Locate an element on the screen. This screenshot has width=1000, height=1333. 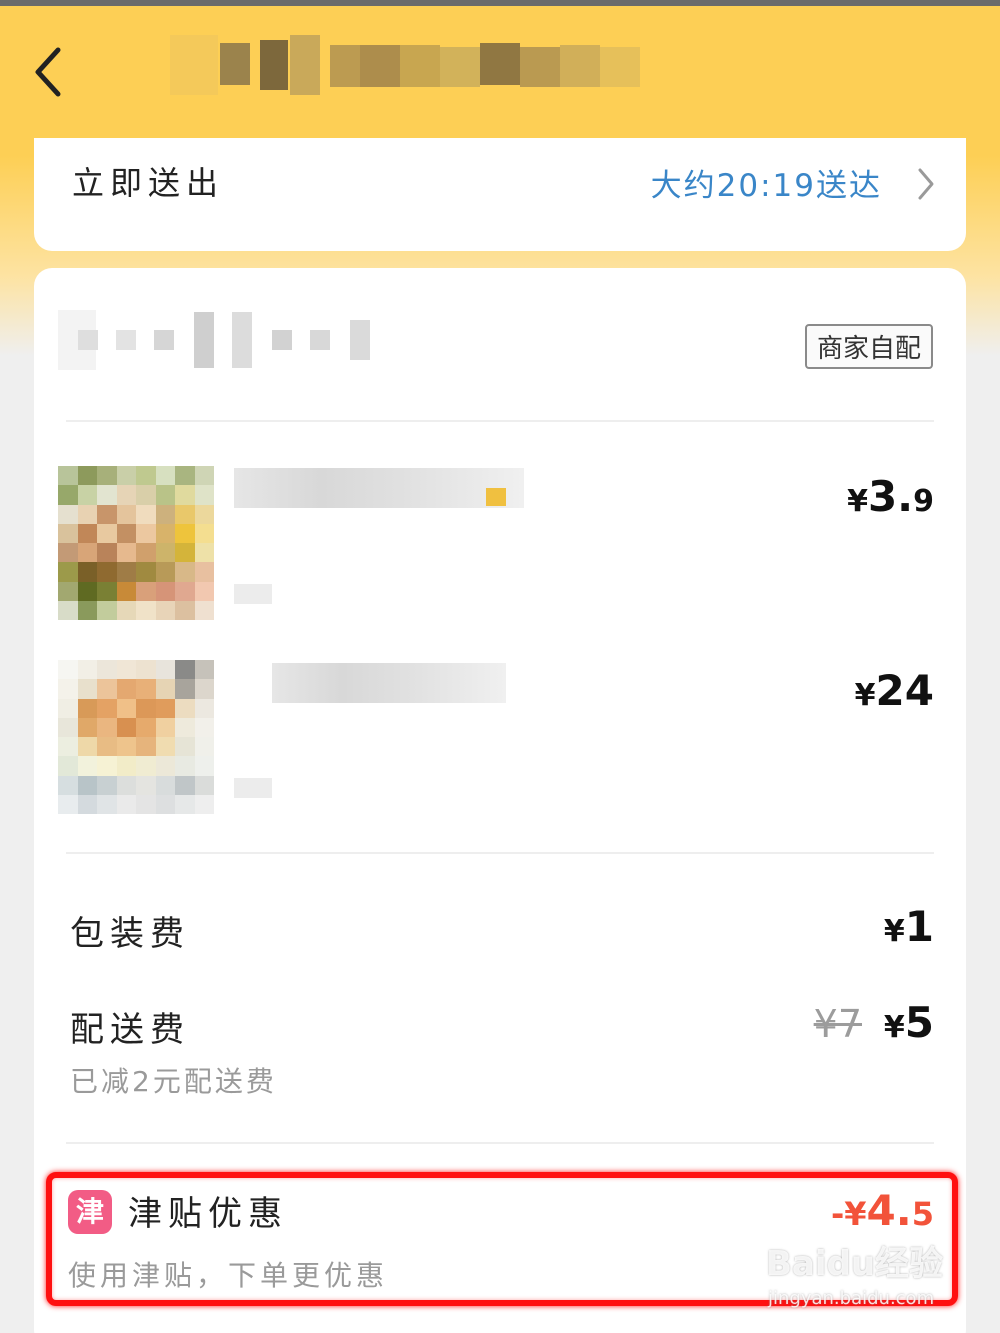
delivery-fee-amount: 5 is located at coordinates (919, 1022).